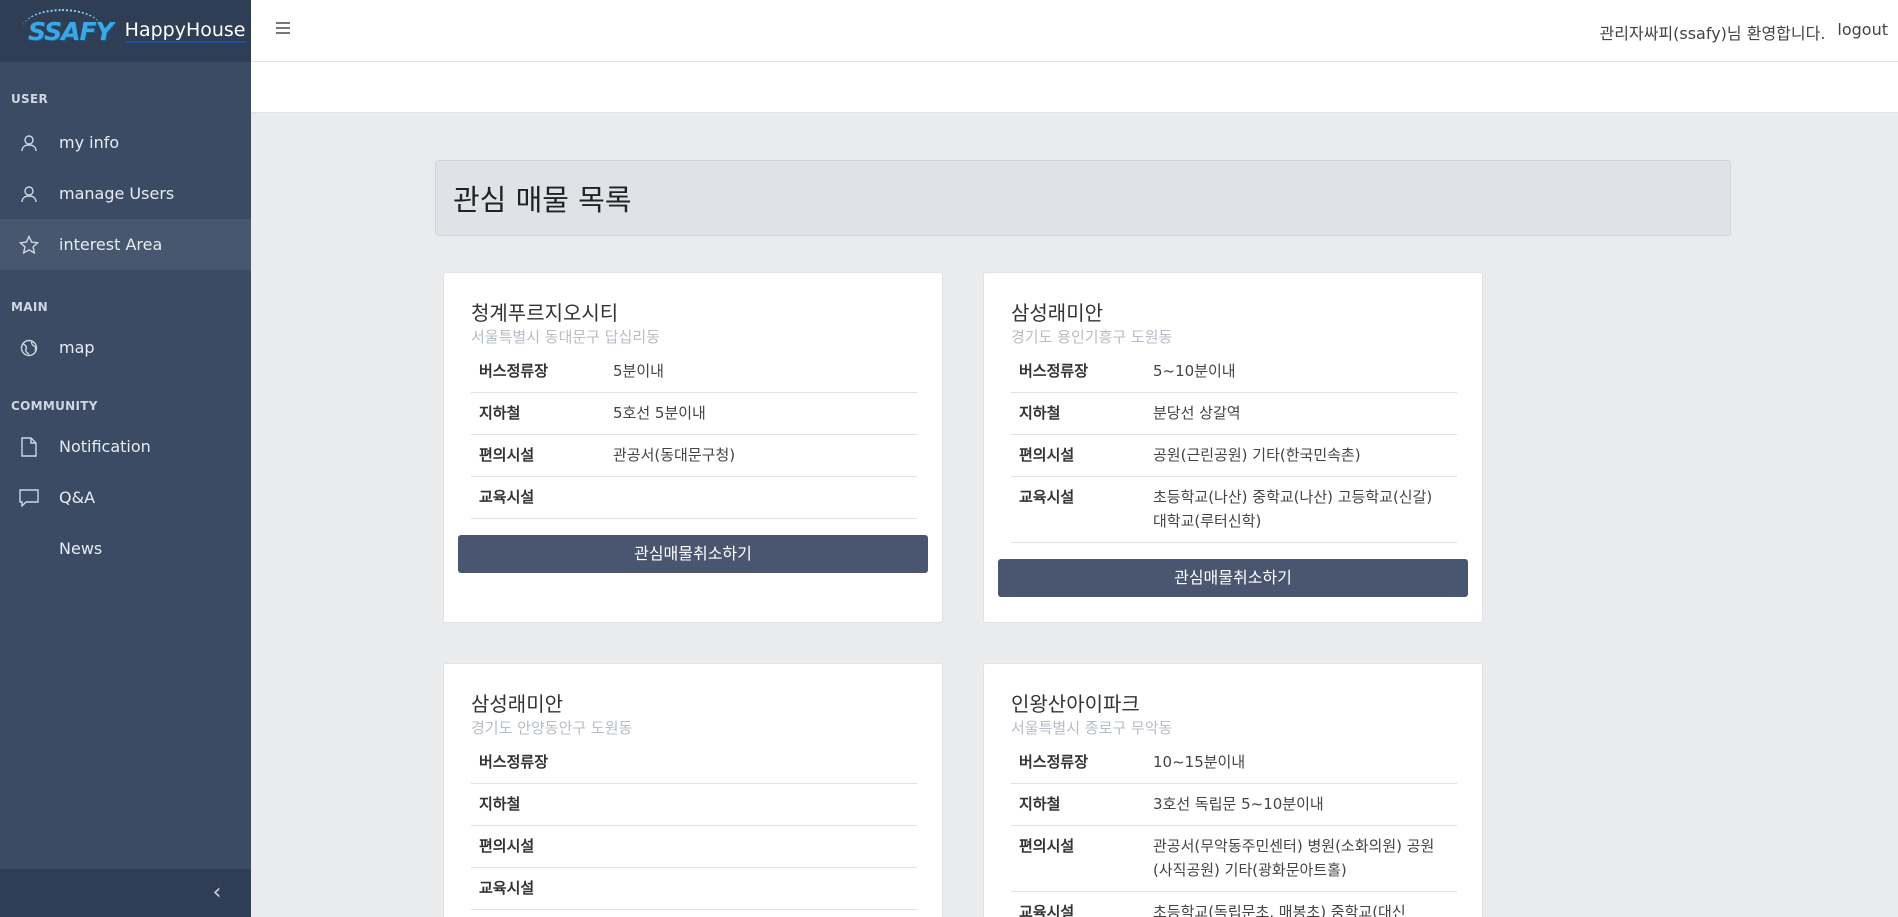  I want to click on table-row: 교육시설 초등학교(독립문초, 매봉초) 중학교(대신, so click(1234, 904).